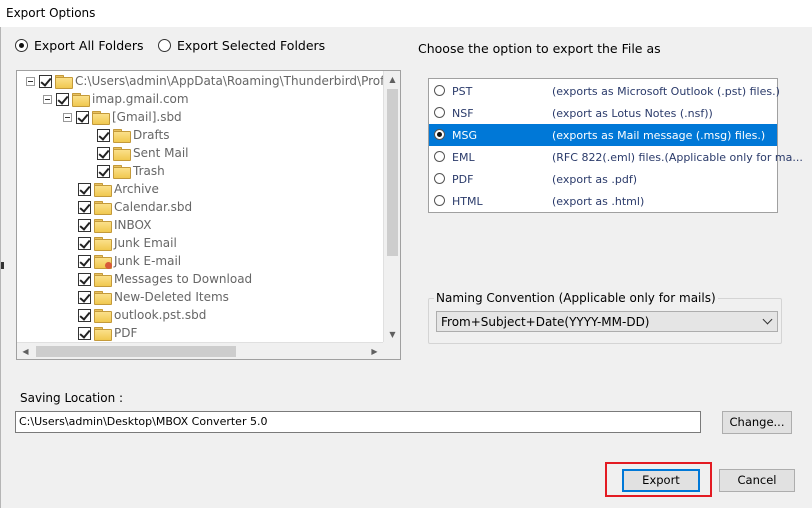 The image size is (812, 508). Describe the element at coordinates (164, 45) in the screenshot. I see `export-selected-folders-radio` at that location.